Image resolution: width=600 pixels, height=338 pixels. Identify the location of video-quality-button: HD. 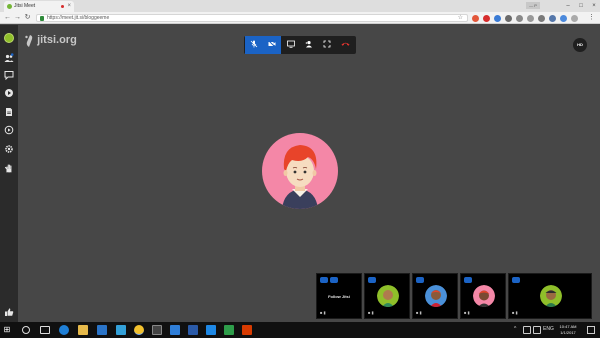
(580, 45).